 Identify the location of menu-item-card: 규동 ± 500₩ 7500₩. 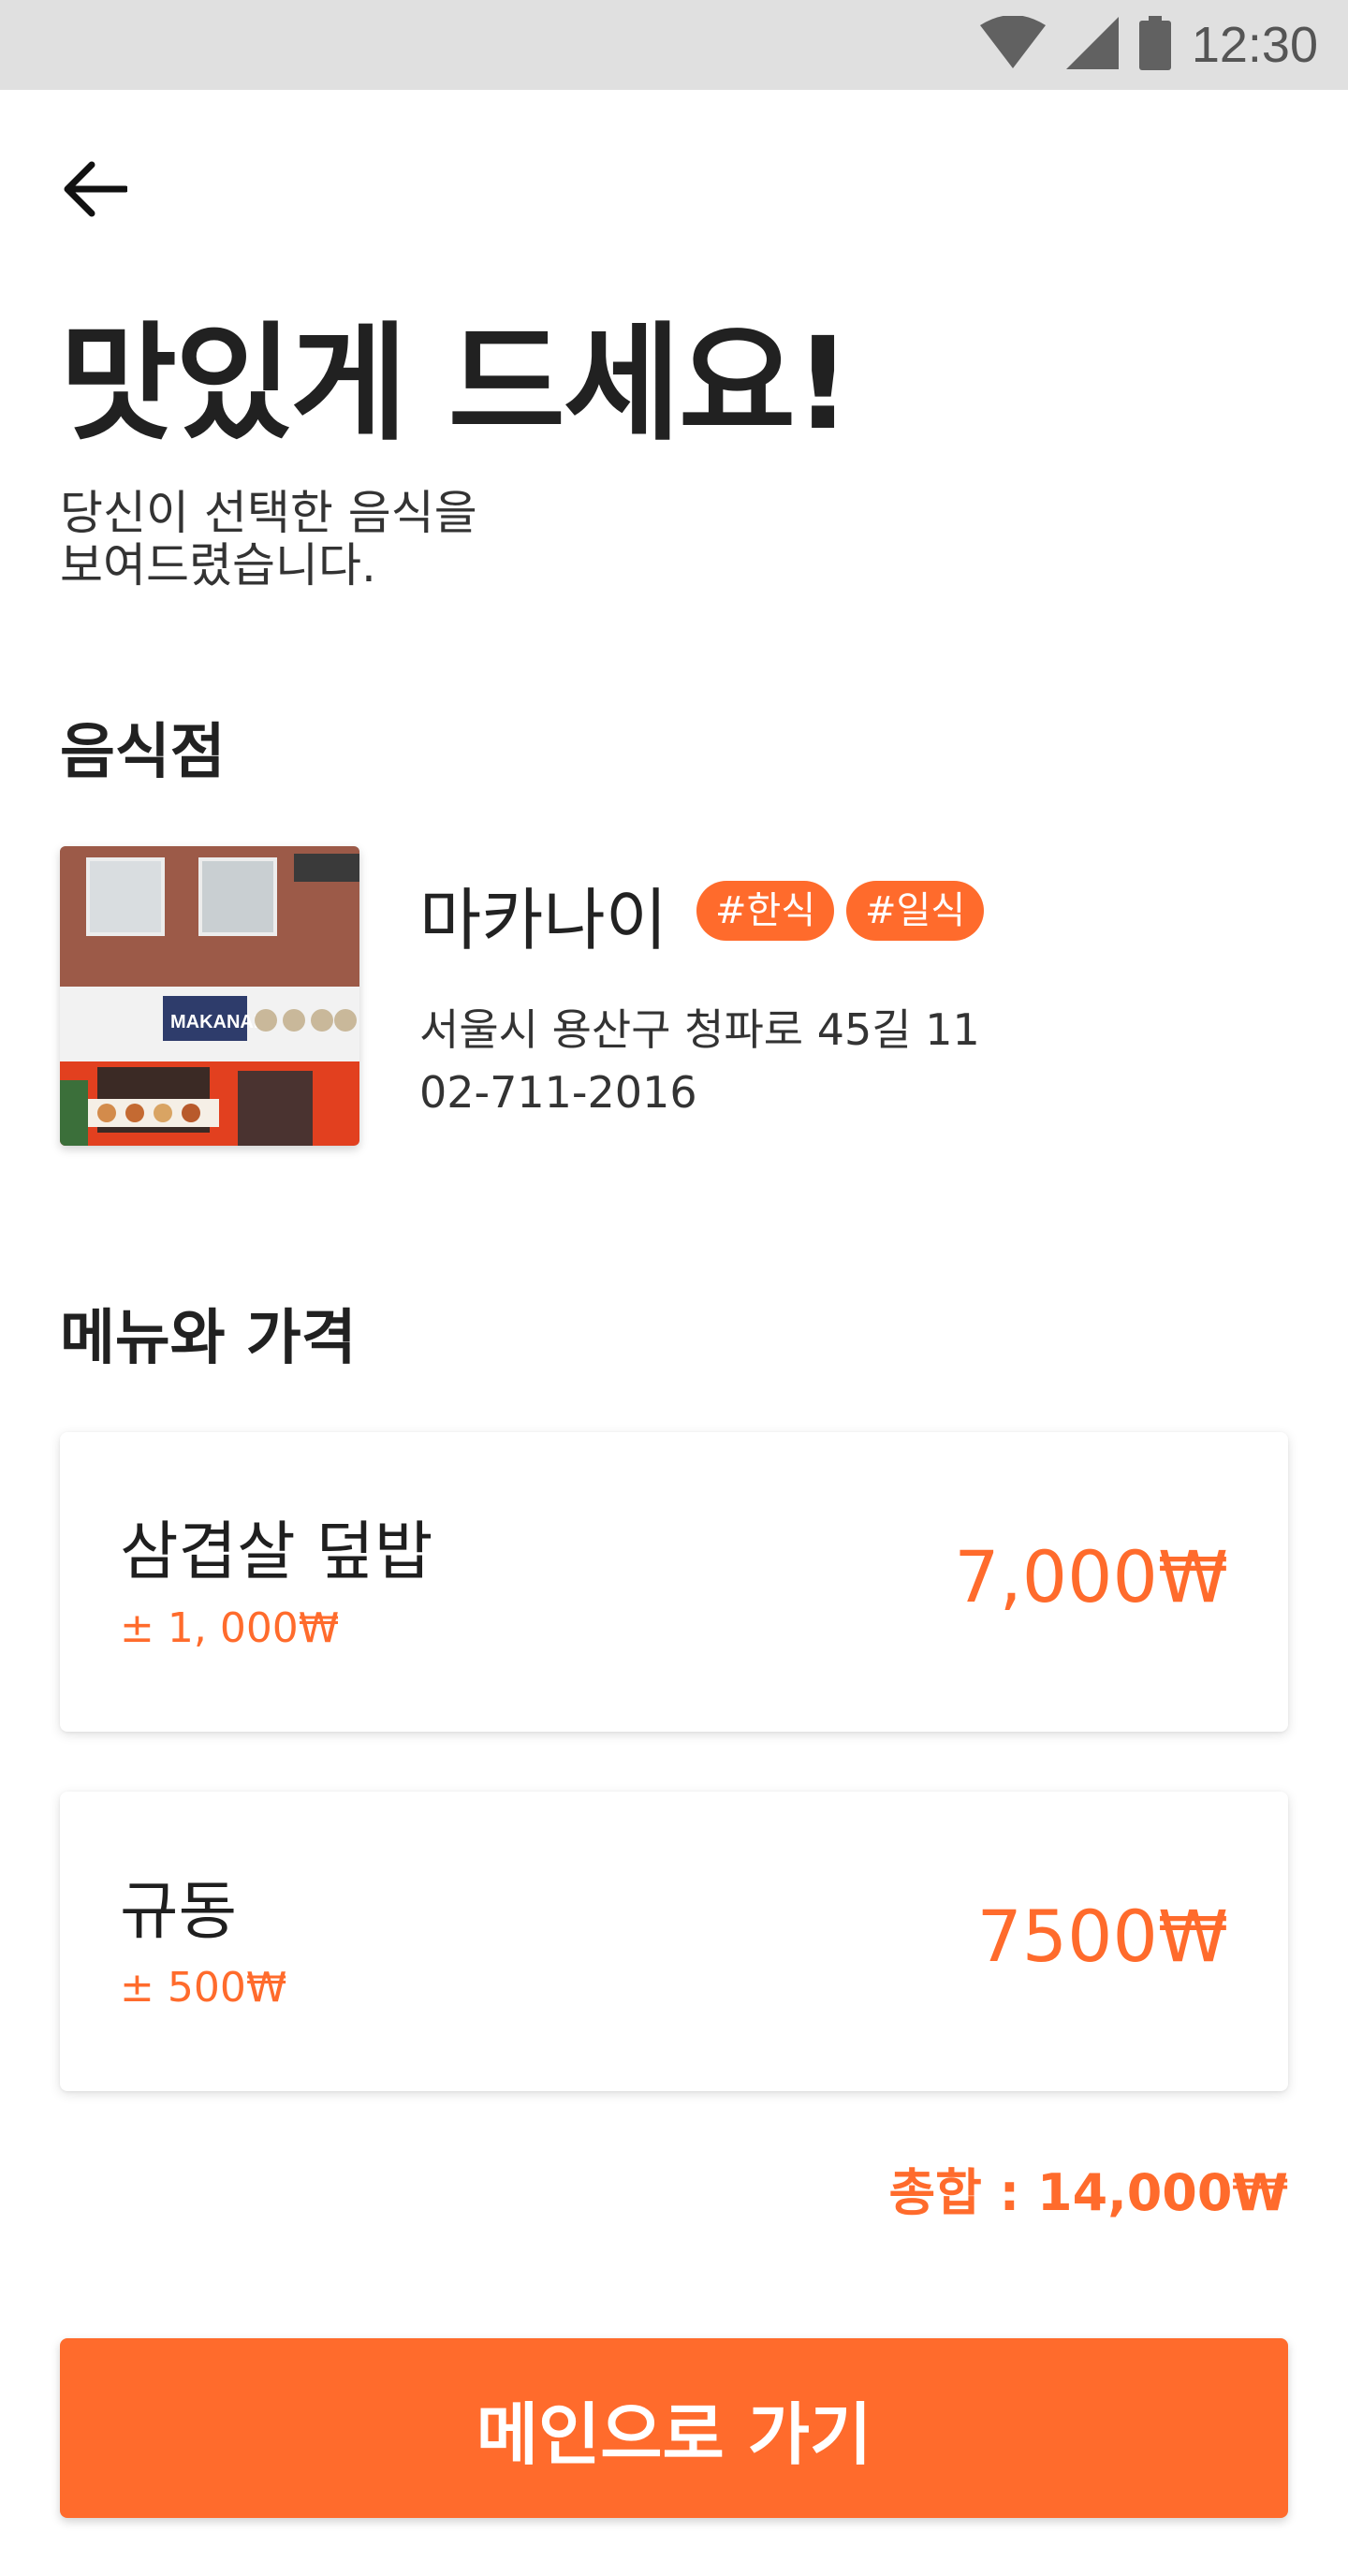
(674, 1941).